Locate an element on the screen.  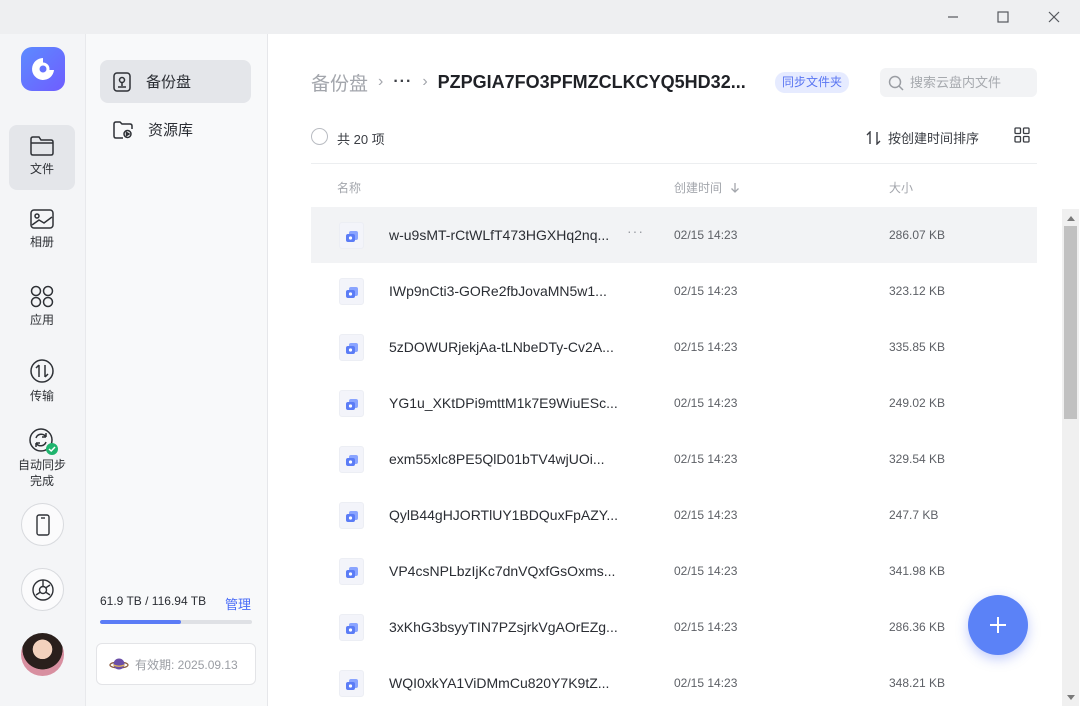
avatar is located at coordinates (42, 654).